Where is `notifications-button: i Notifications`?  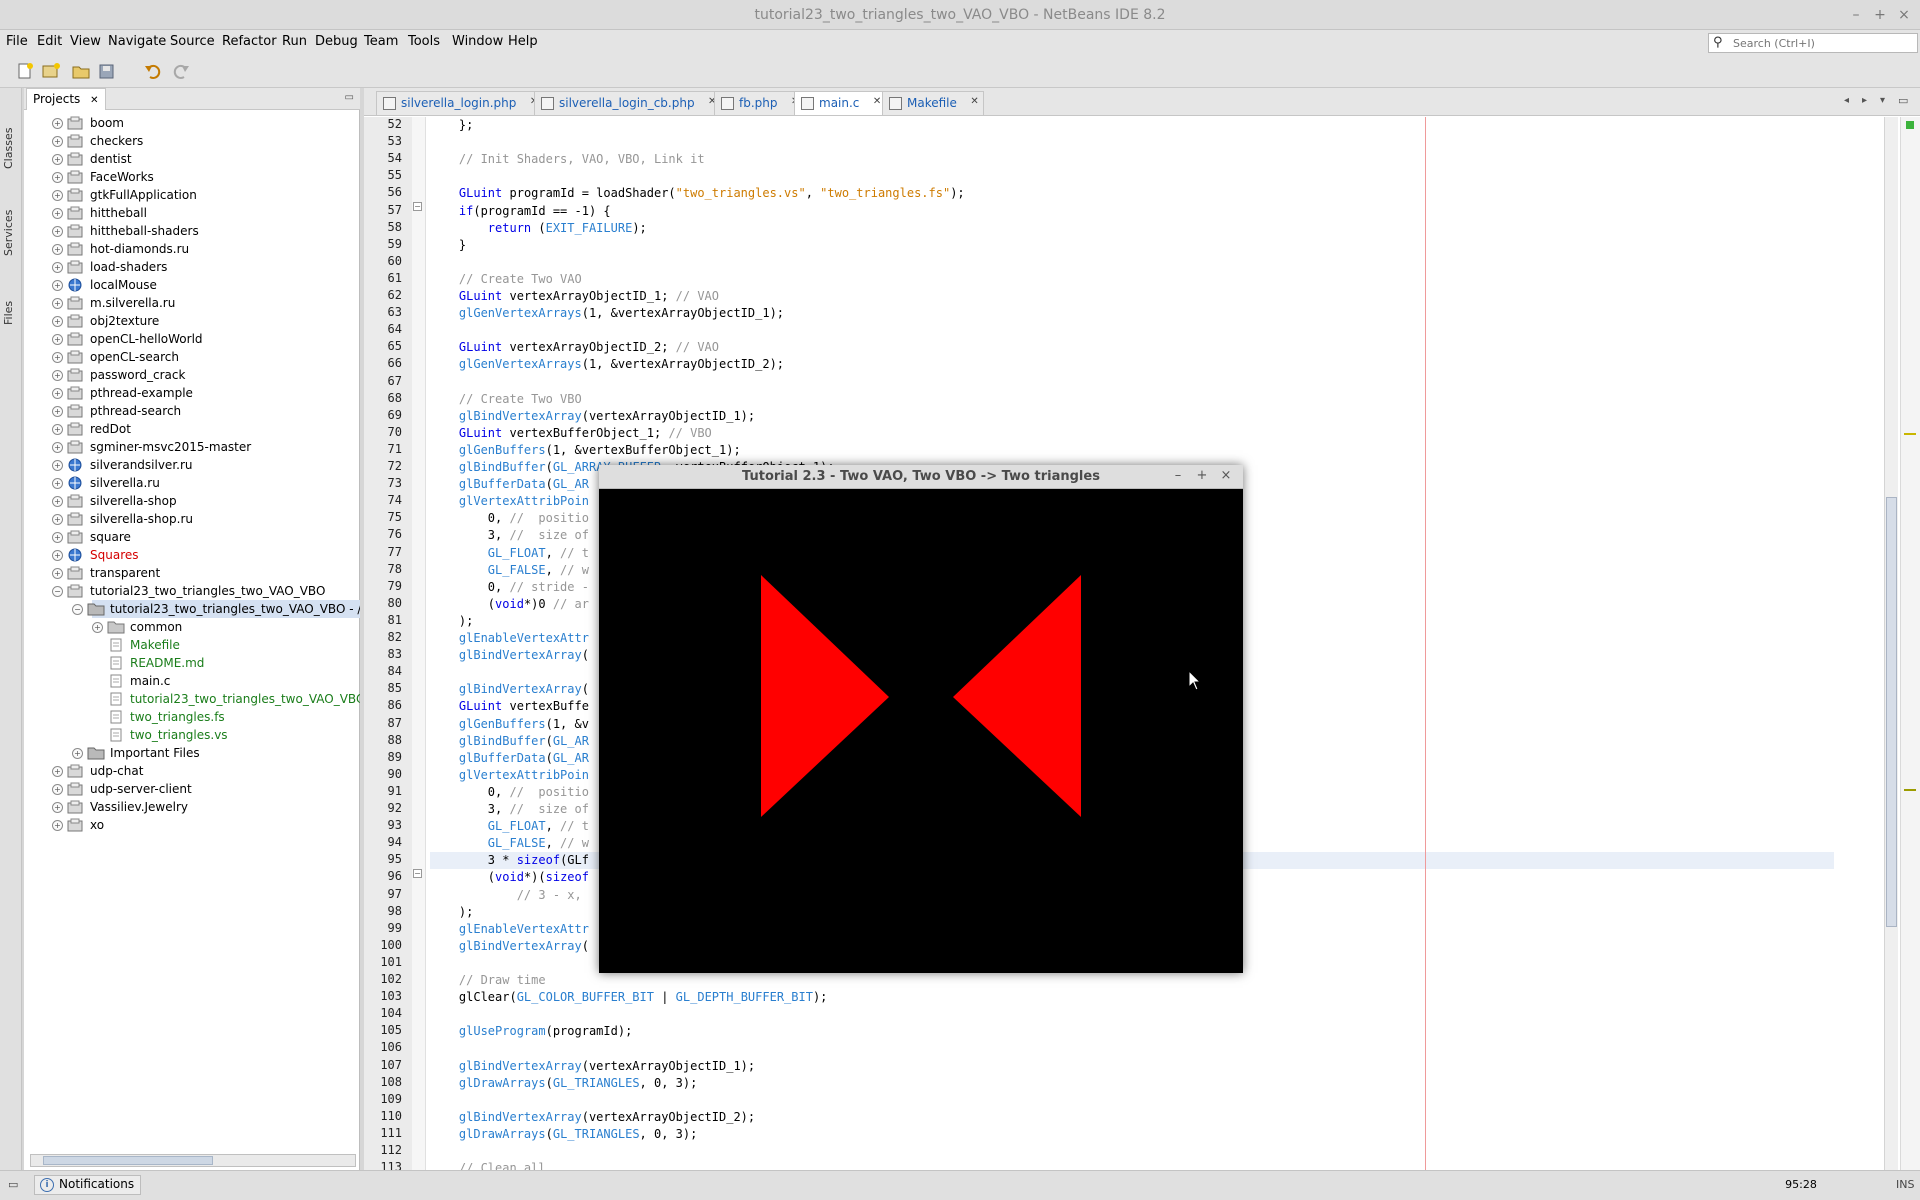 notifications-button: i Notifications is located at coordinates (88, 1185).